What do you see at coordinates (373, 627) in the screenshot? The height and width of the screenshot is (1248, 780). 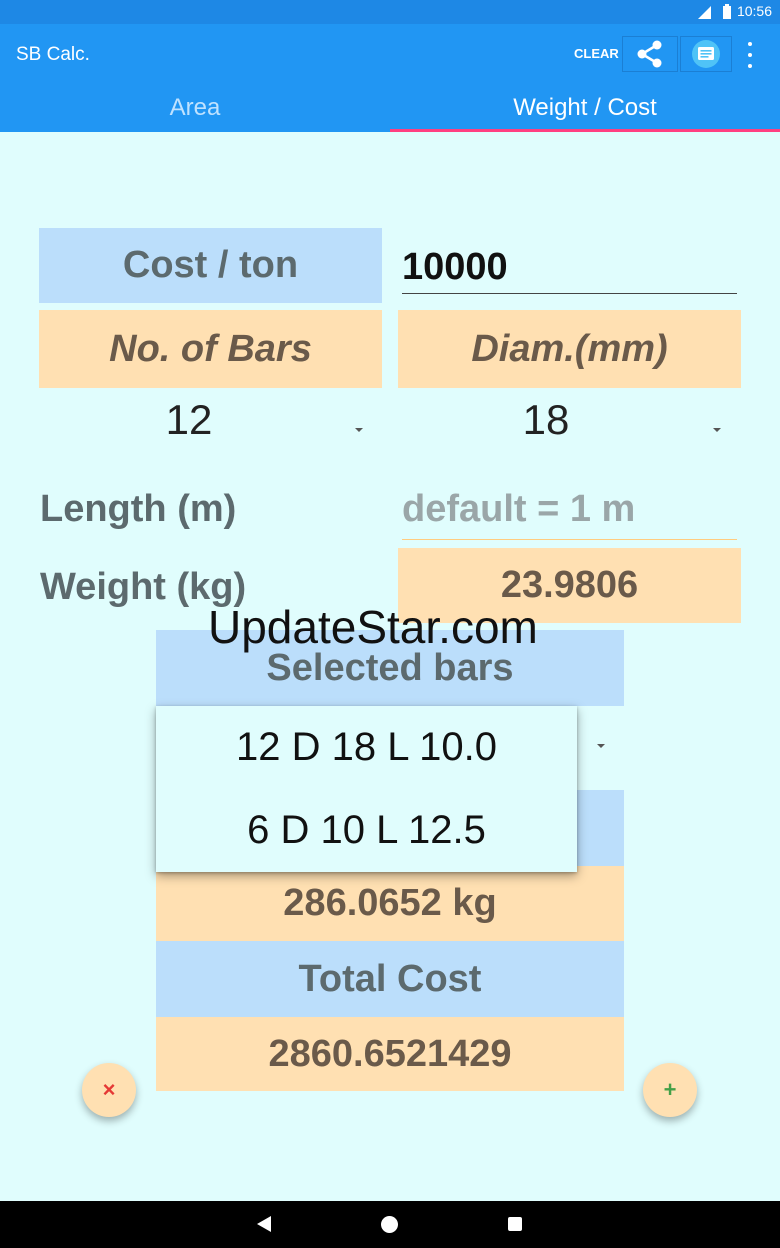 I see `watermark: UpdateStar.com` at bounding box center [373, 627].